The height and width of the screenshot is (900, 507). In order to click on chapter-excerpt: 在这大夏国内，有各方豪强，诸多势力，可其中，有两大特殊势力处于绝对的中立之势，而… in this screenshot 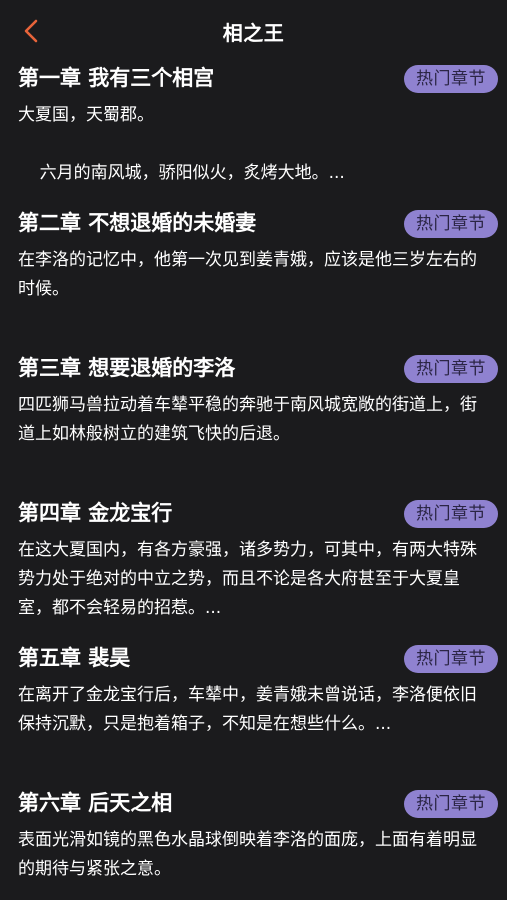, I will do `click(247, 579)`.